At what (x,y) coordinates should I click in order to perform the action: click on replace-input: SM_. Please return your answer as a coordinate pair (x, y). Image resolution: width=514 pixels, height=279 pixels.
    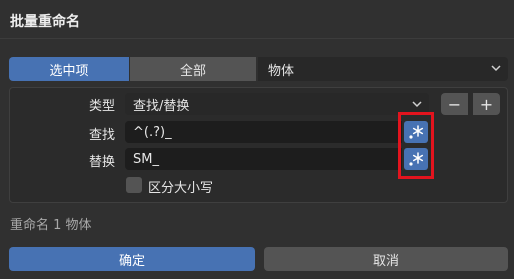
    Looking at the image, I should click on (263, 159).